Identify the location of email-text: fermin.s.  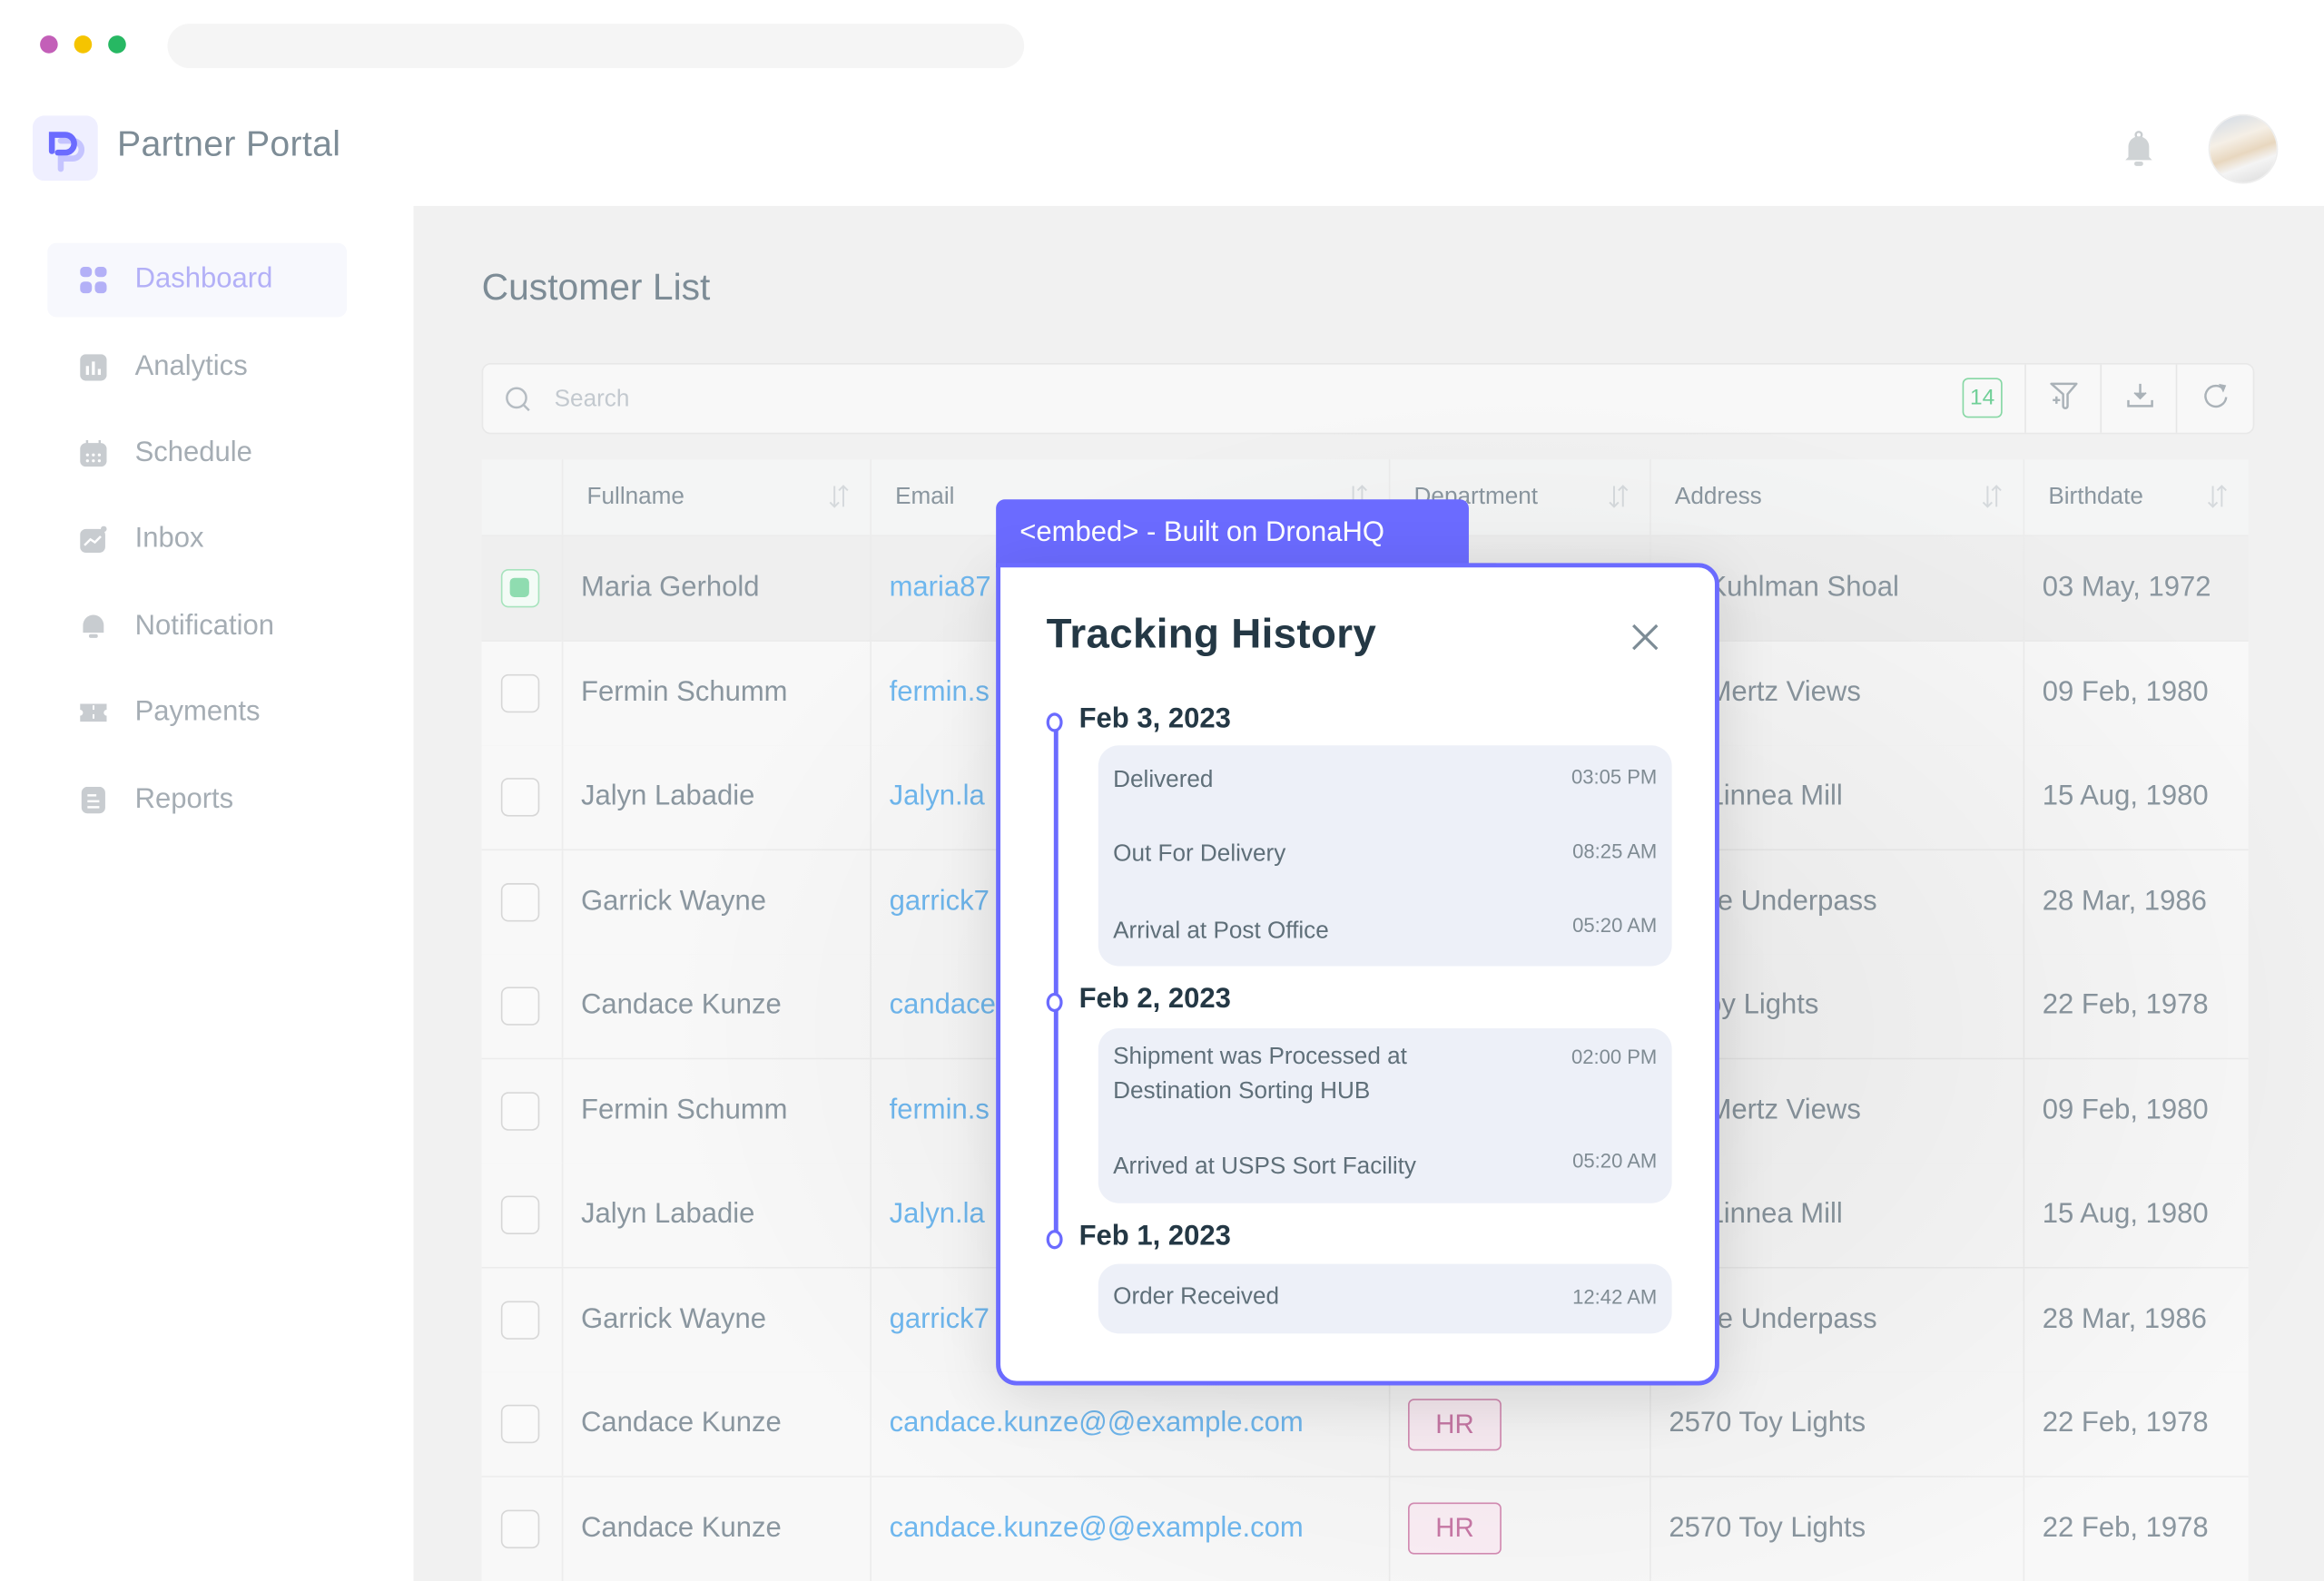
(939, 1109).